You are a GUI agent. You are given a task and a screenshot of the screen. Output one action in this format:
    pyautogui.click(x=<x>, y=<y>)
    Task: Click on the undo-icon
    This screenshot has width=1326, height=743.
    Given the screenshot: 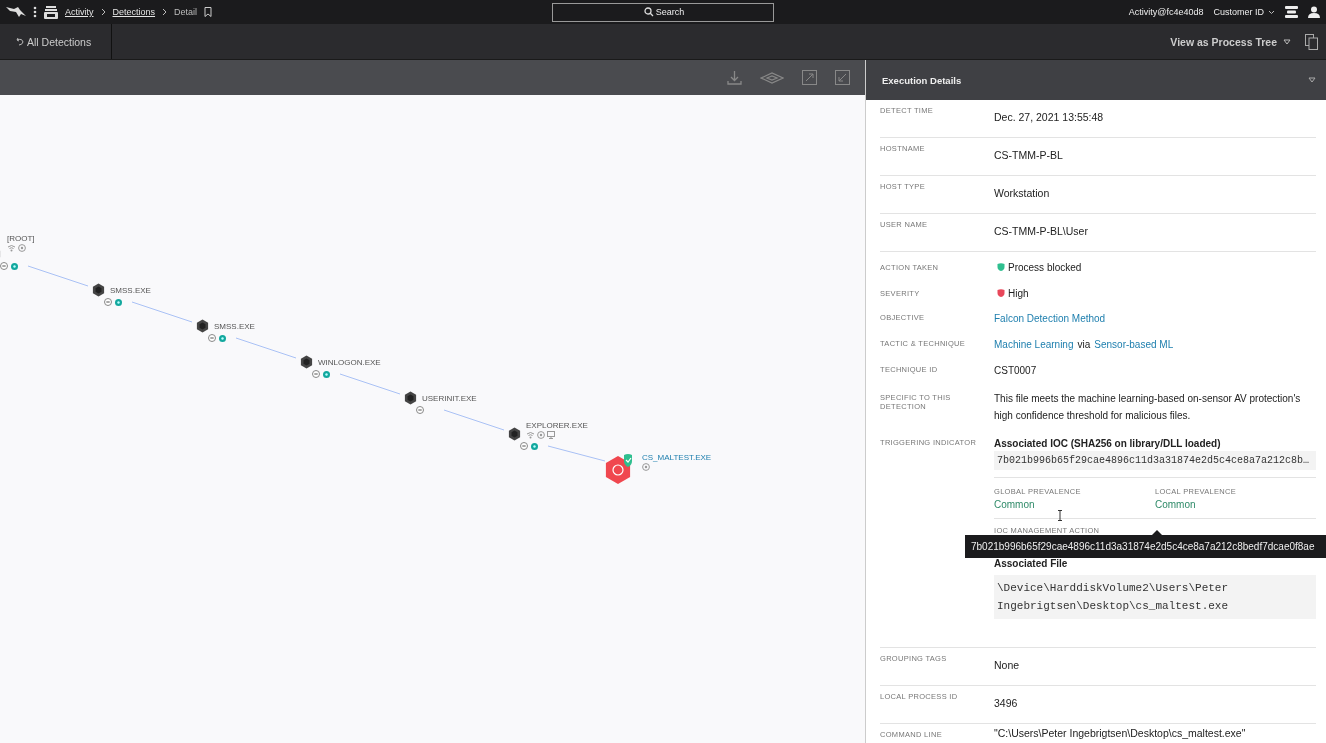 What is the action you would take?
    pyautogui.click(x=20, y=41)
    